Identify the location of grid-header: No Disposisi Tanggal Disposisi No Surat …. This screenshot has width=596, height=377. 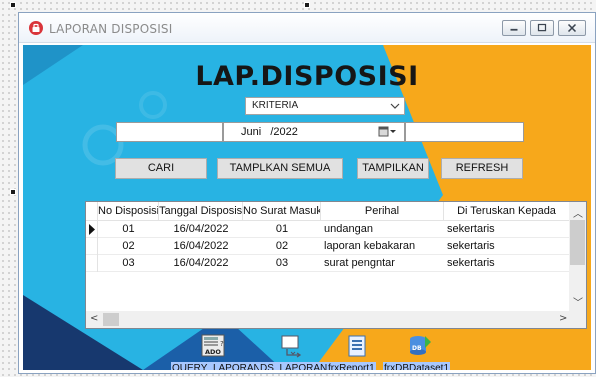
(328, 211).